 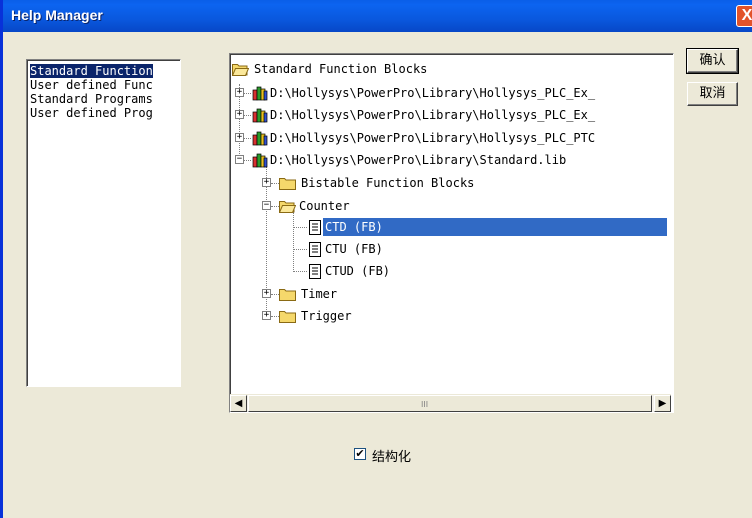 What do you see at coordinates (457, 271) in the screenshot?
I see `tree-item-ctud: CTUD (FB)` at bounding box center [457, 271].